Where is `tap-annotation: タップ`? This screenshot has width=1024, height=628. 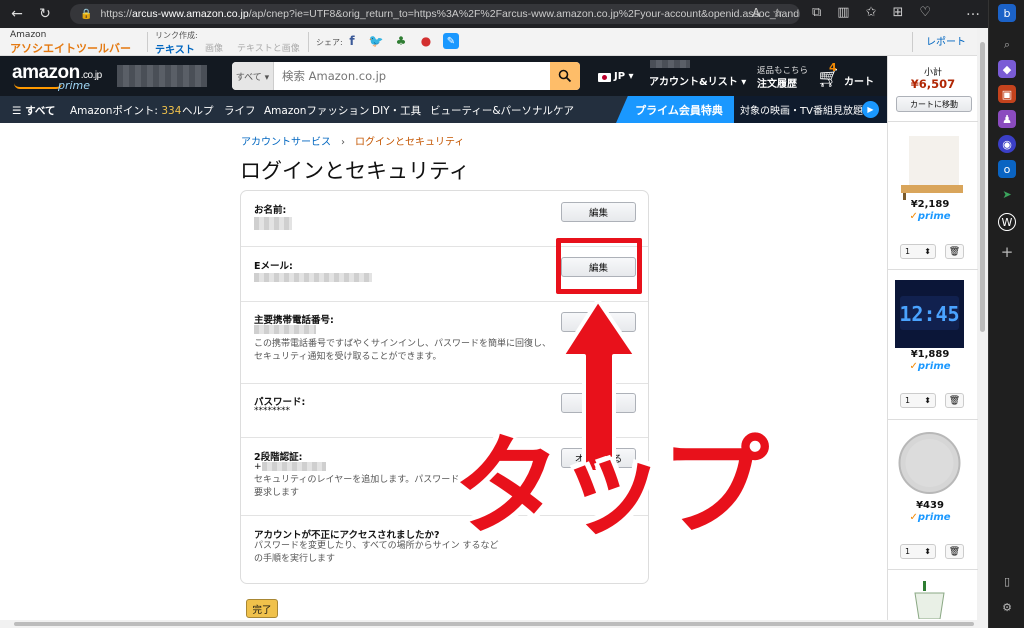 tap-annotation: タップ is located at coordinates (610, 487).